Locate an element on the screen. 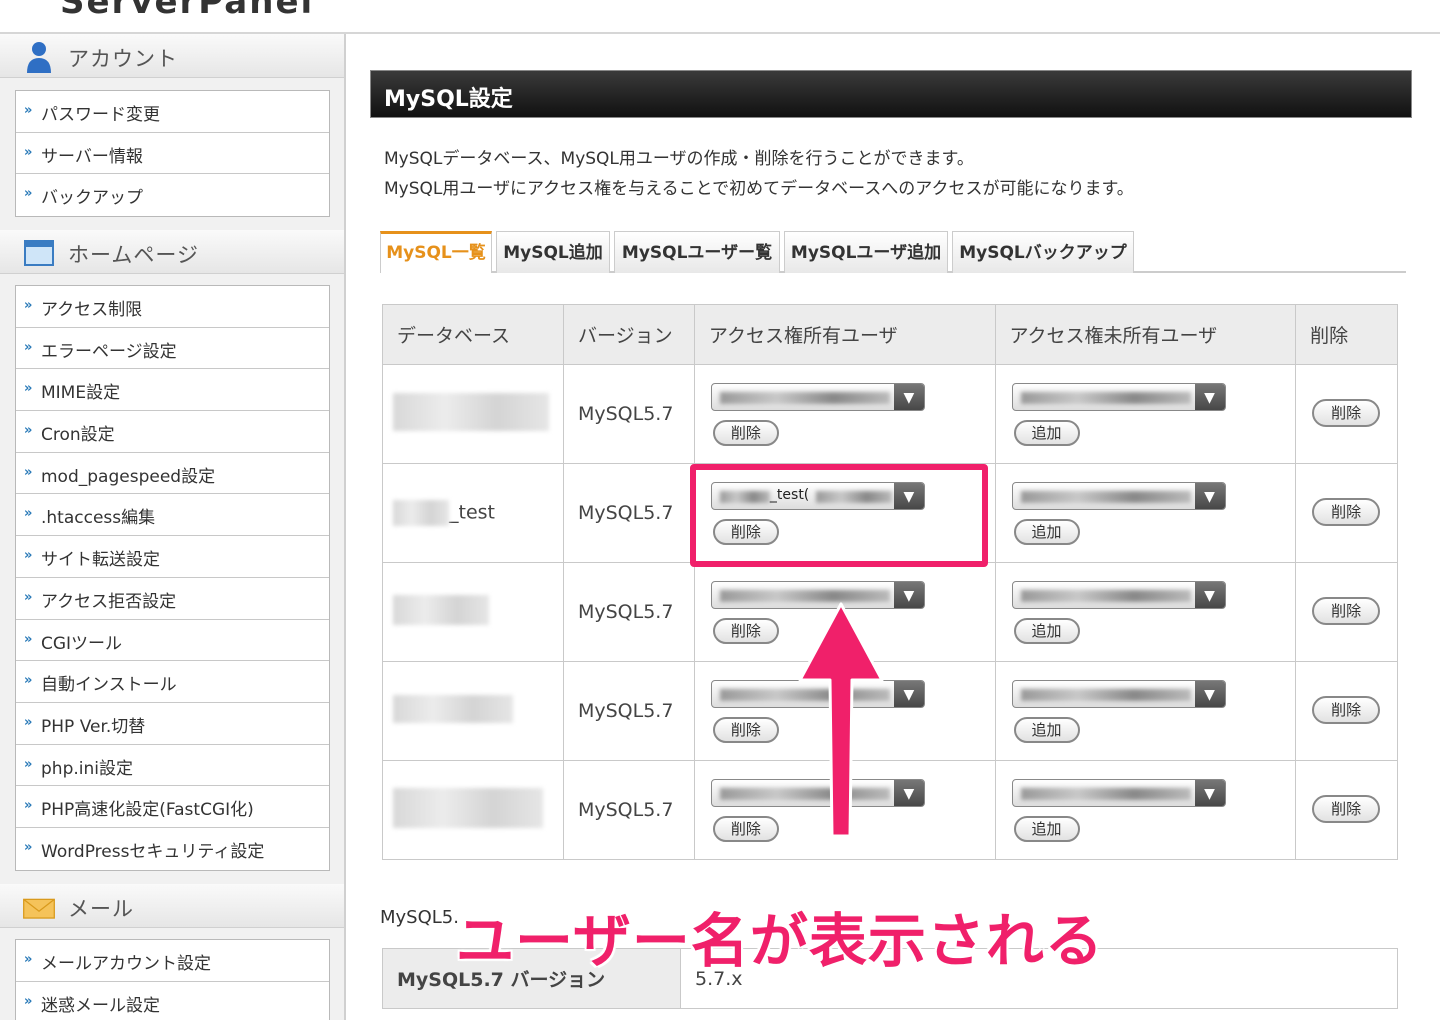 The height and width of the screenshot is (1020, 1440). sidebar-item: » 自動インストール is located at coordinates (172, 682).